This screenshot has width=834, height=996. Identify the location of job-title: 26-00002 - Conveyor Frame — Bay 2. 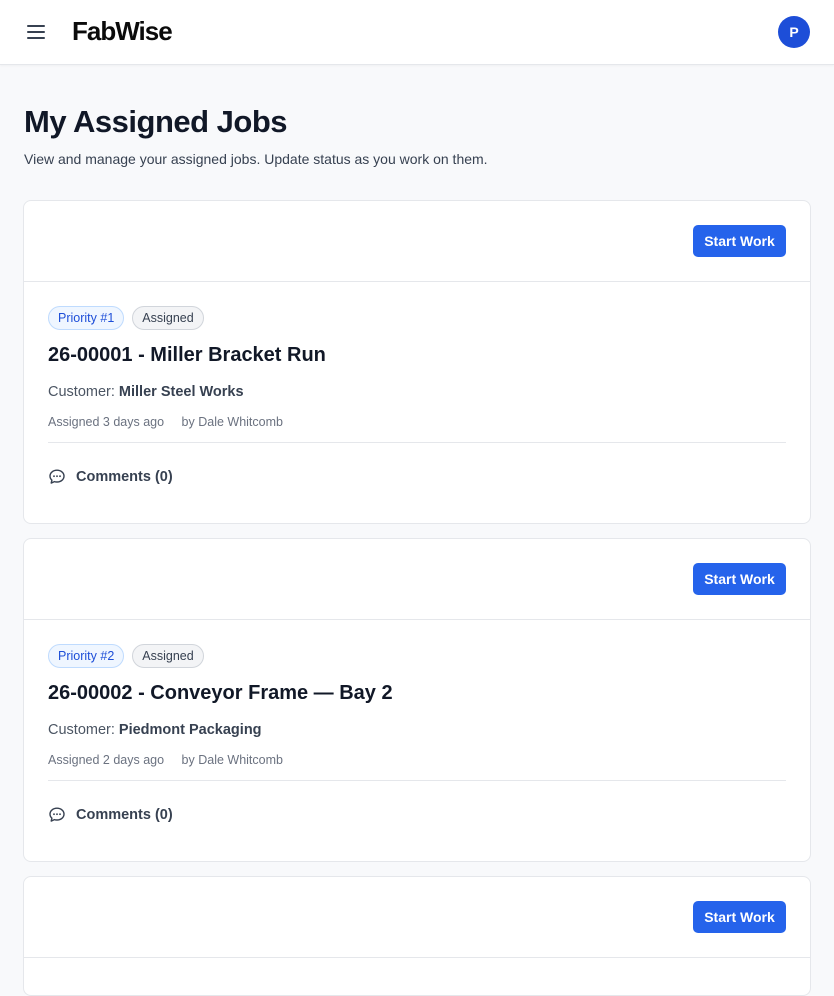
(220, 693).